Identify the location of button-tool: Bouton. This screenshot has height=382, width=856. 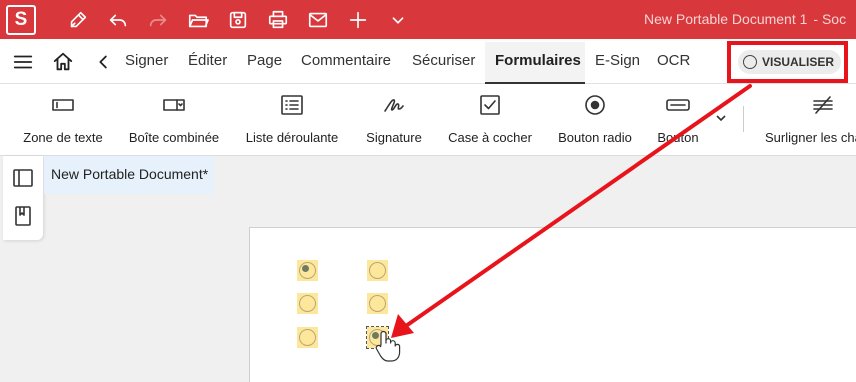
(678, 118).